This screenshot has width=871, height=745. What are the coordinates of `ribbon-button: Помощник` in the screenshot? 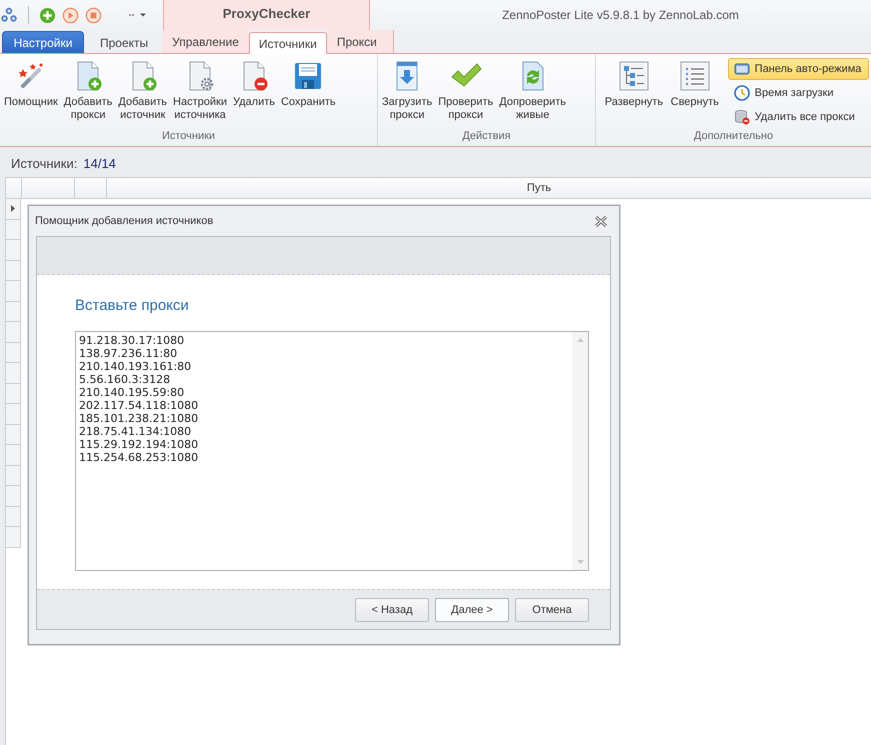 It's located at (31, 94).